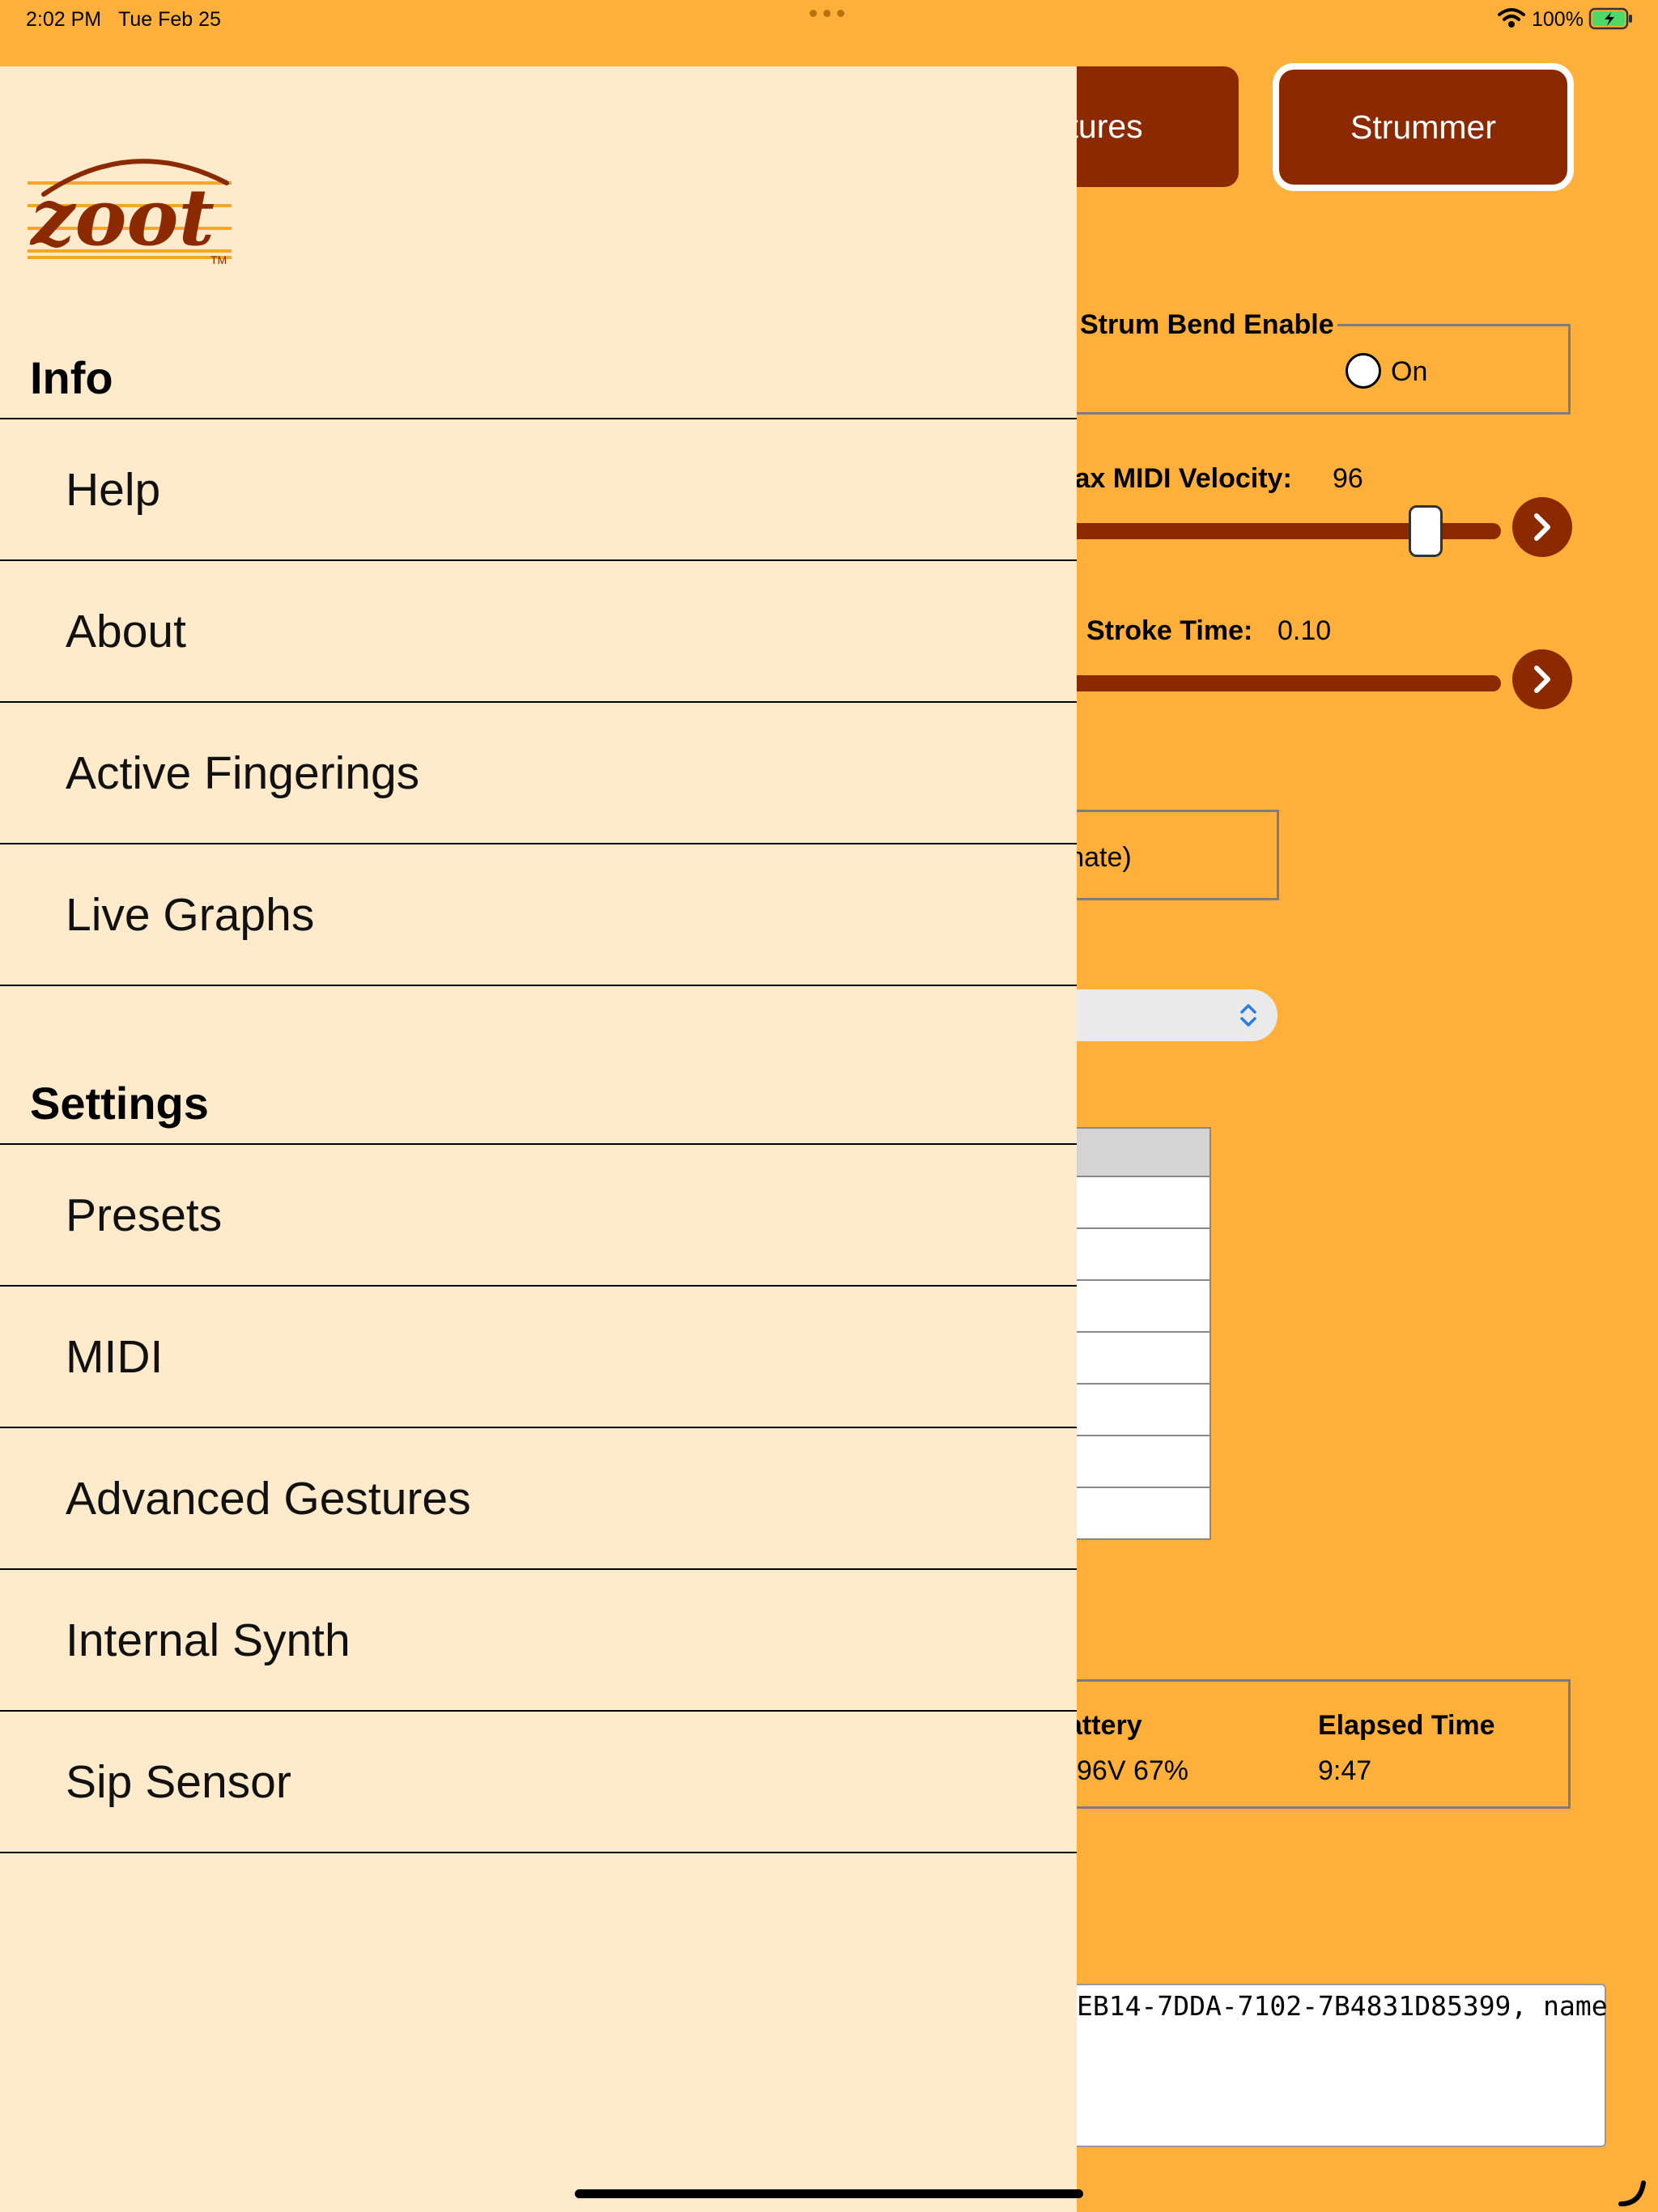 The image size is (1658, 2212). Describe the element at coordinates (1426, 531) in the screenshot. I see `midi-velocity-slider-thumb` at that location.